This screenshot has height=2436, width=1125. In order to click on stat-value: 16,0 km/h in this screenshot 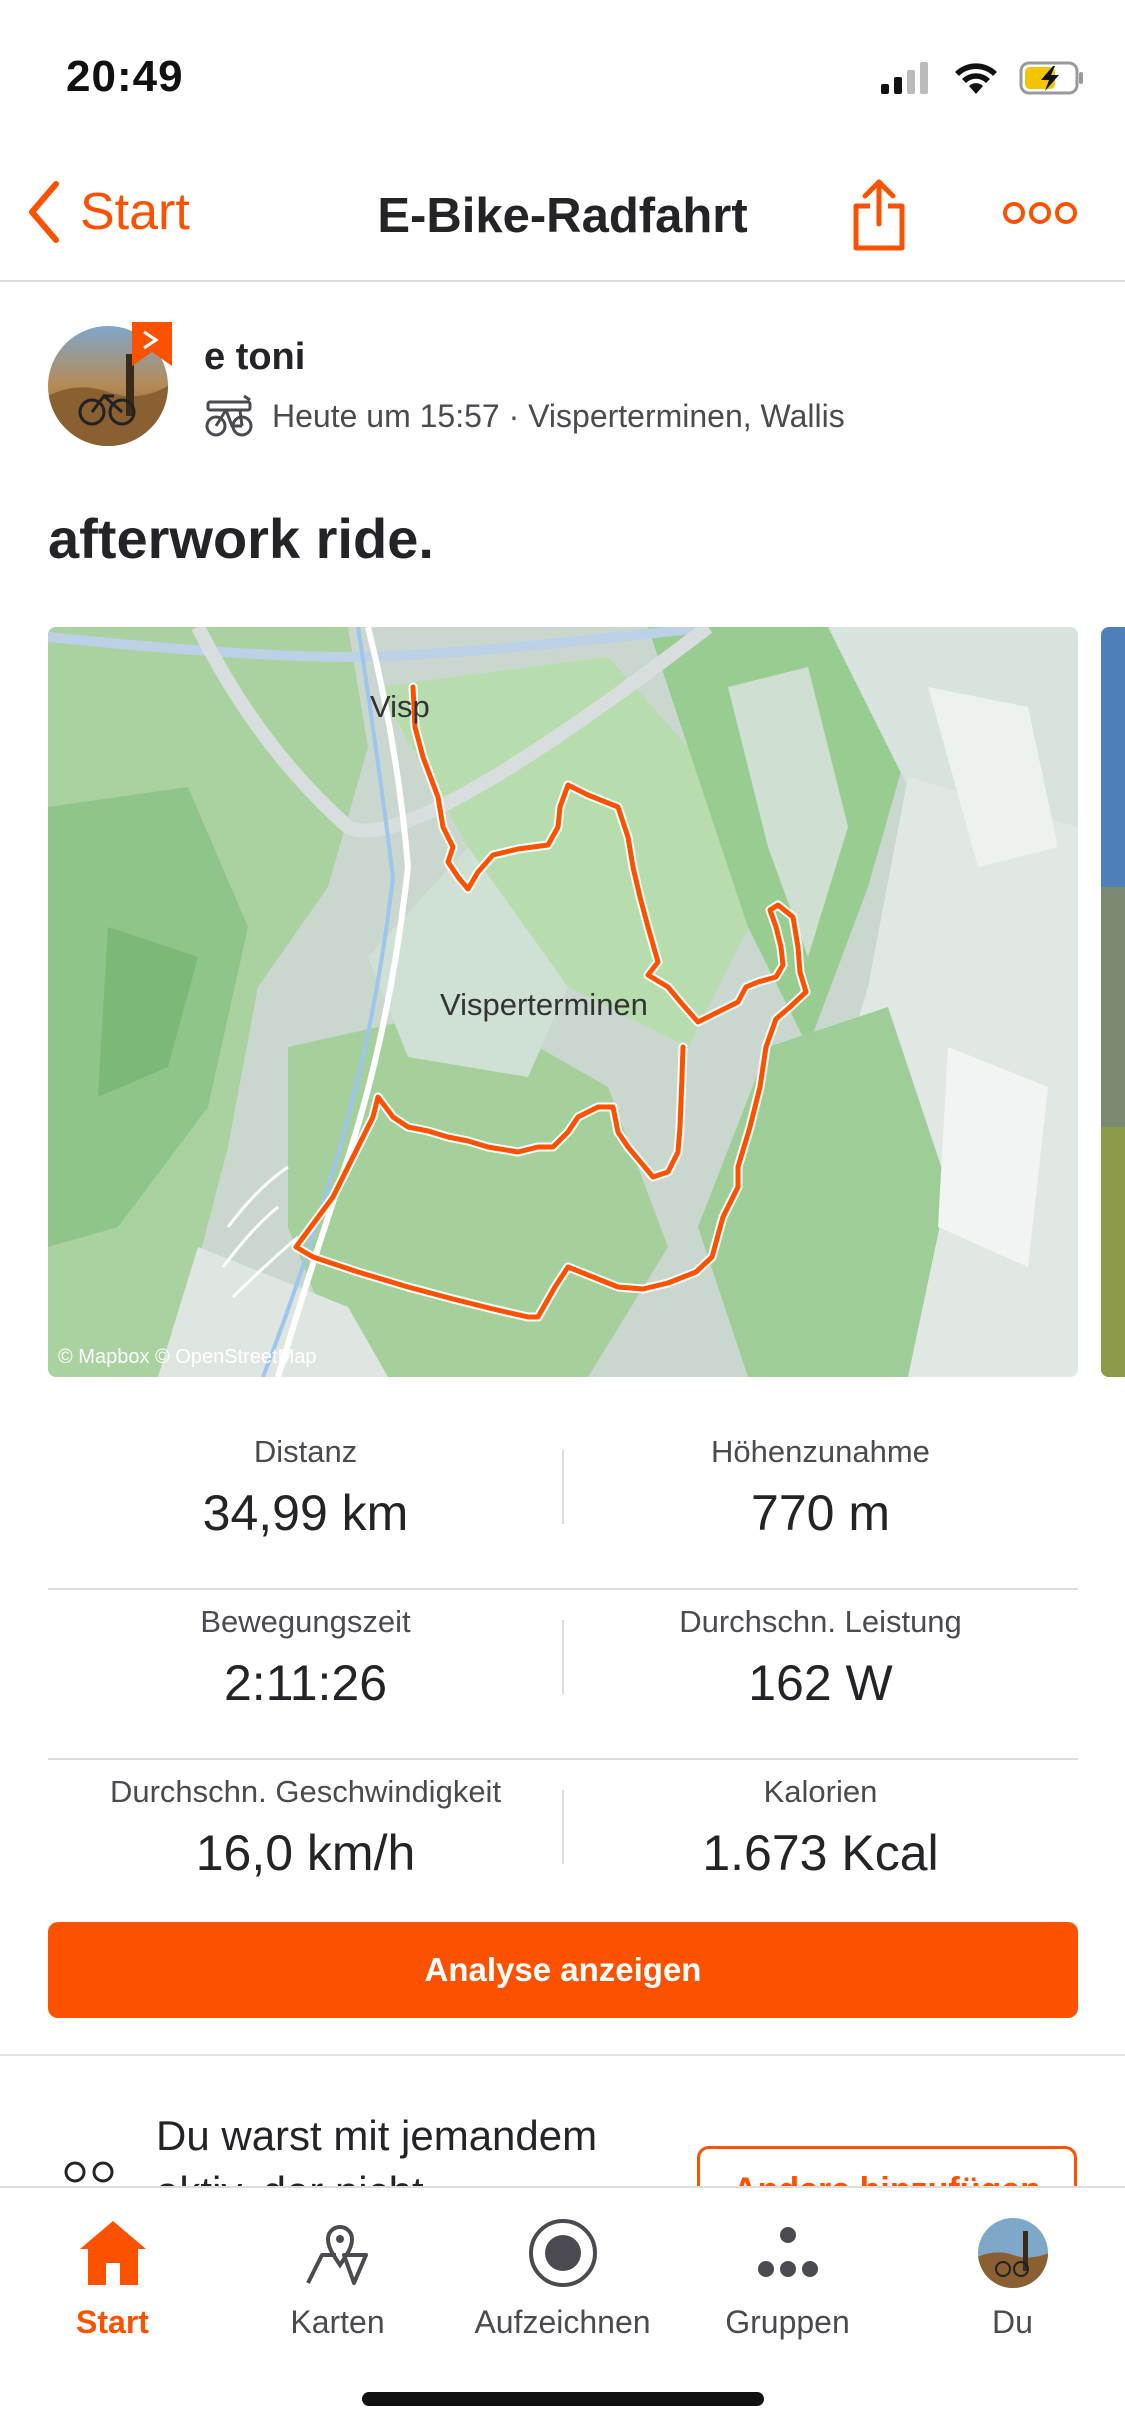, I will do `click(305, 1853)`.